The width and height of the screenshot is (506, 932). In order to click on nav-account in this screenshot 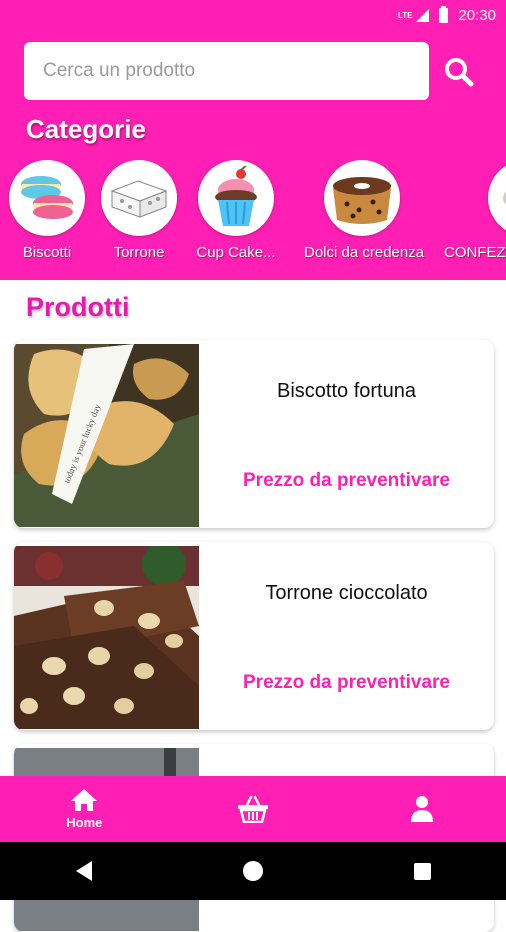, I will do `click(421, 809)`.